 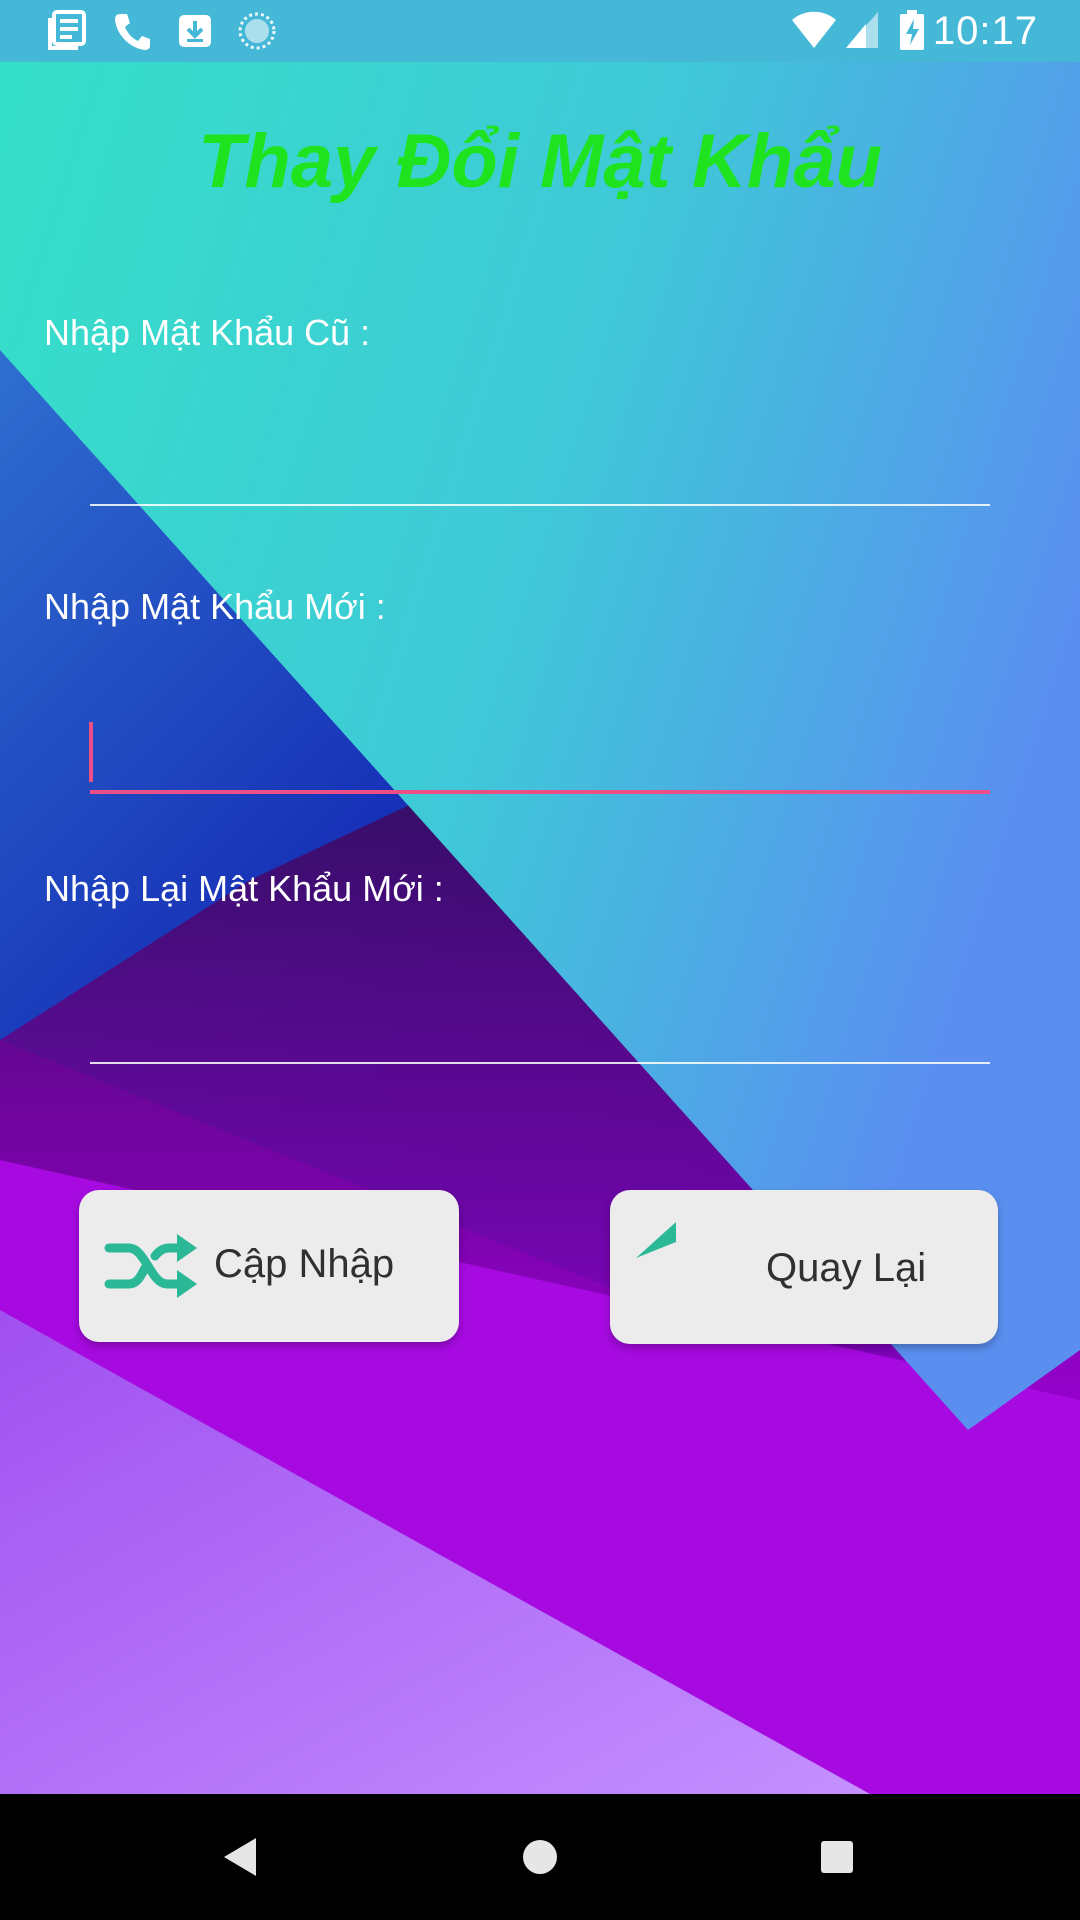 I want to click on text-cursor, so click(x=91, y=752).